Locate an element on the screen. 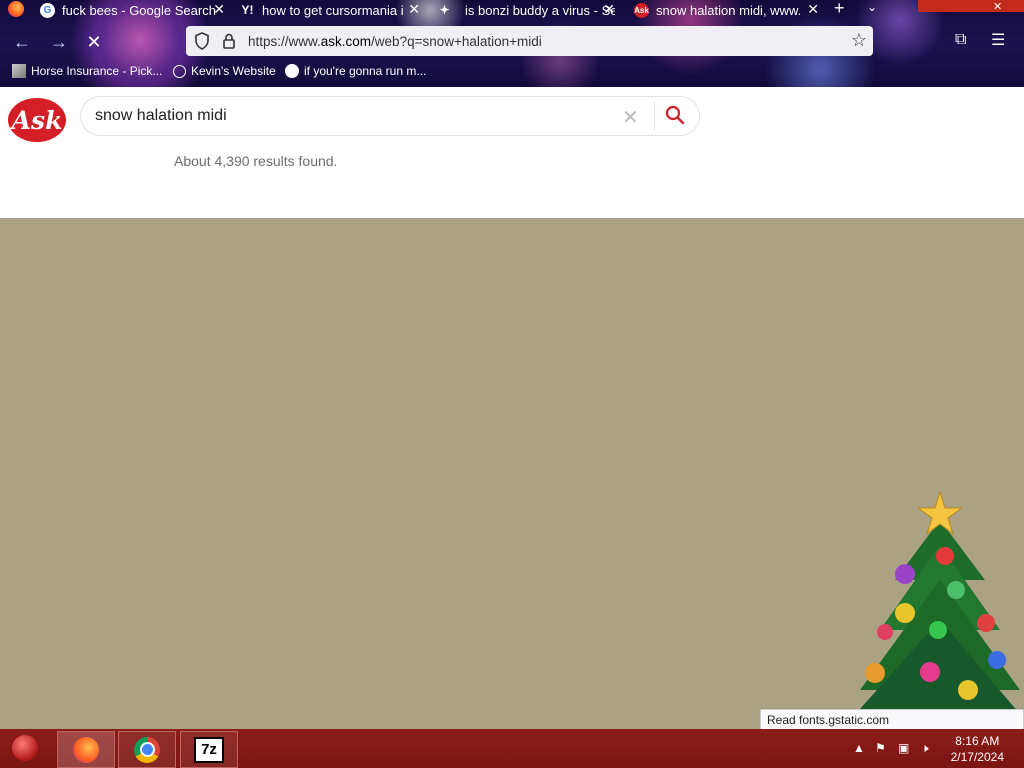 The width and height of the screenshot is (1024, 768). bookmark-label: Kevin's Website is located at coordinates (233, 71).